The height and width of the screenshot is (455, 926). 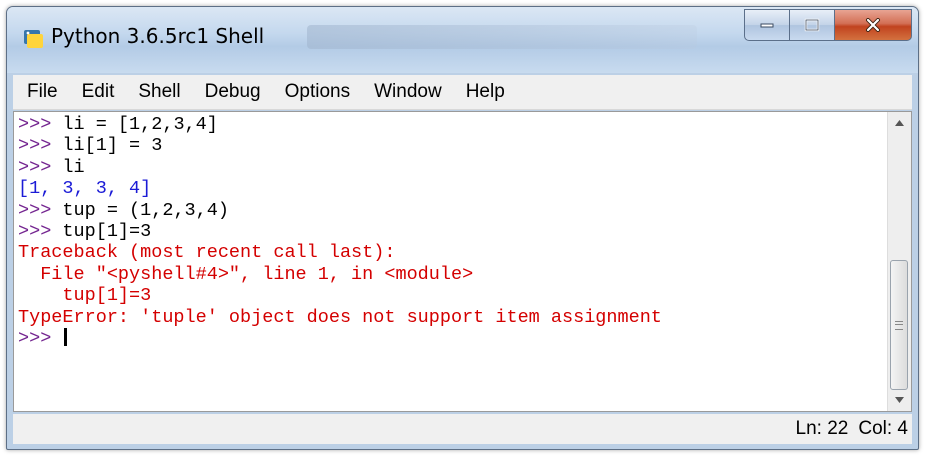 I want to click on shell-line: >>> tup = (1,2,3,4), so click(x=452, y=210).